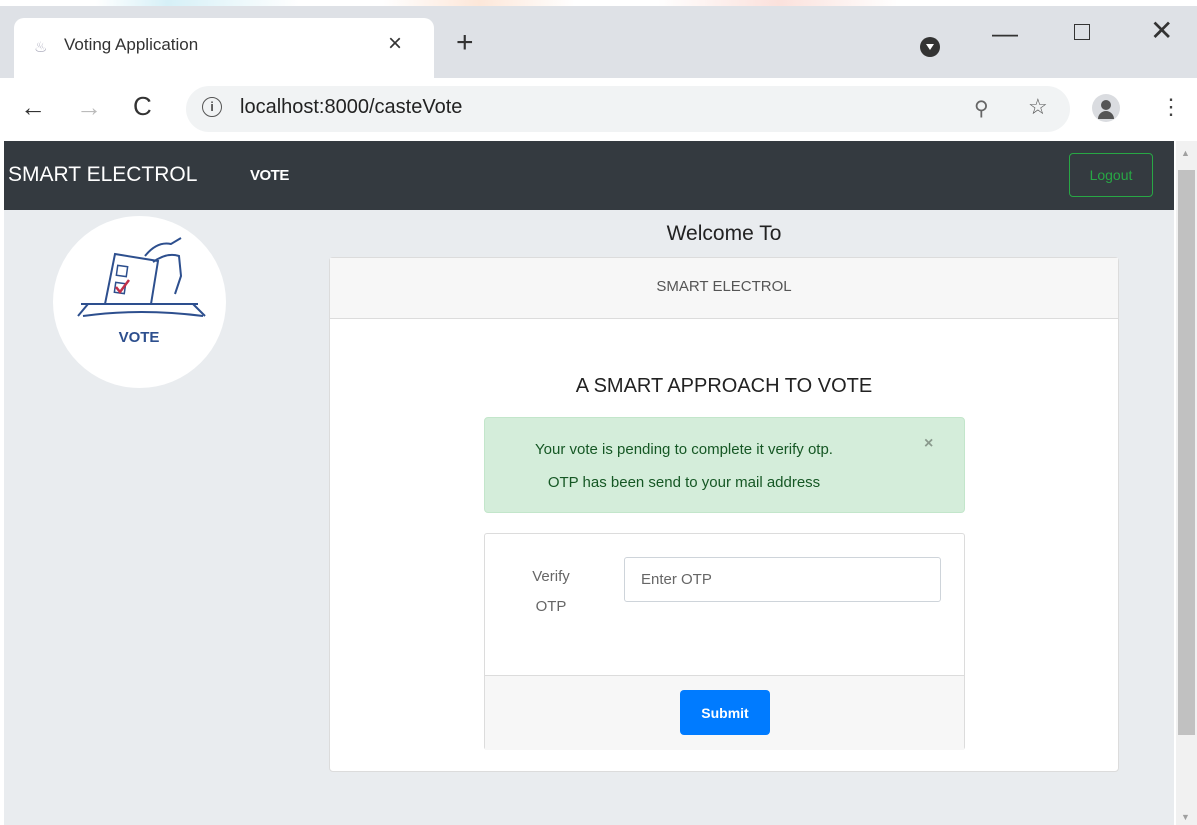  I want to click on verify-otp-label: Verify OTP, so click(551, 592).